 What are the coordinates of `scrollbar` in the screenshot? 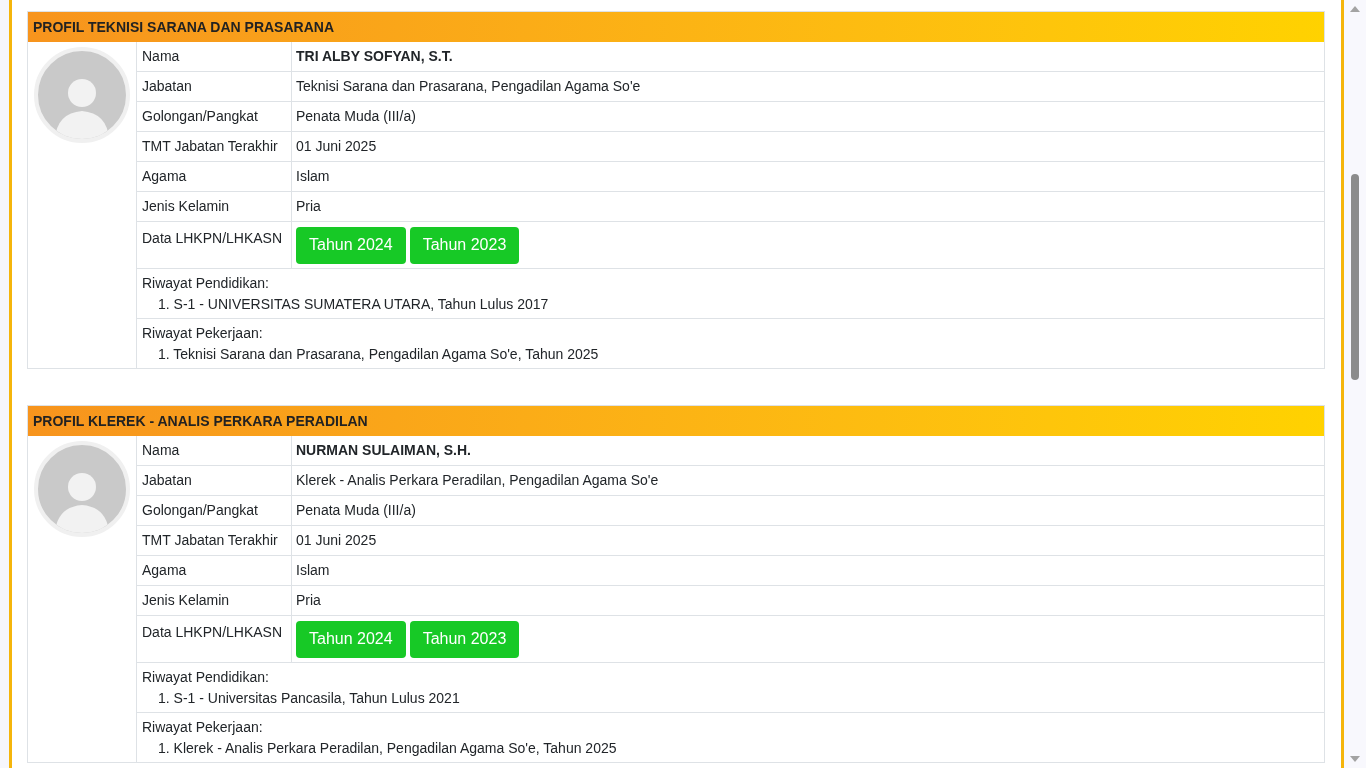 It's located at (1355, 384).